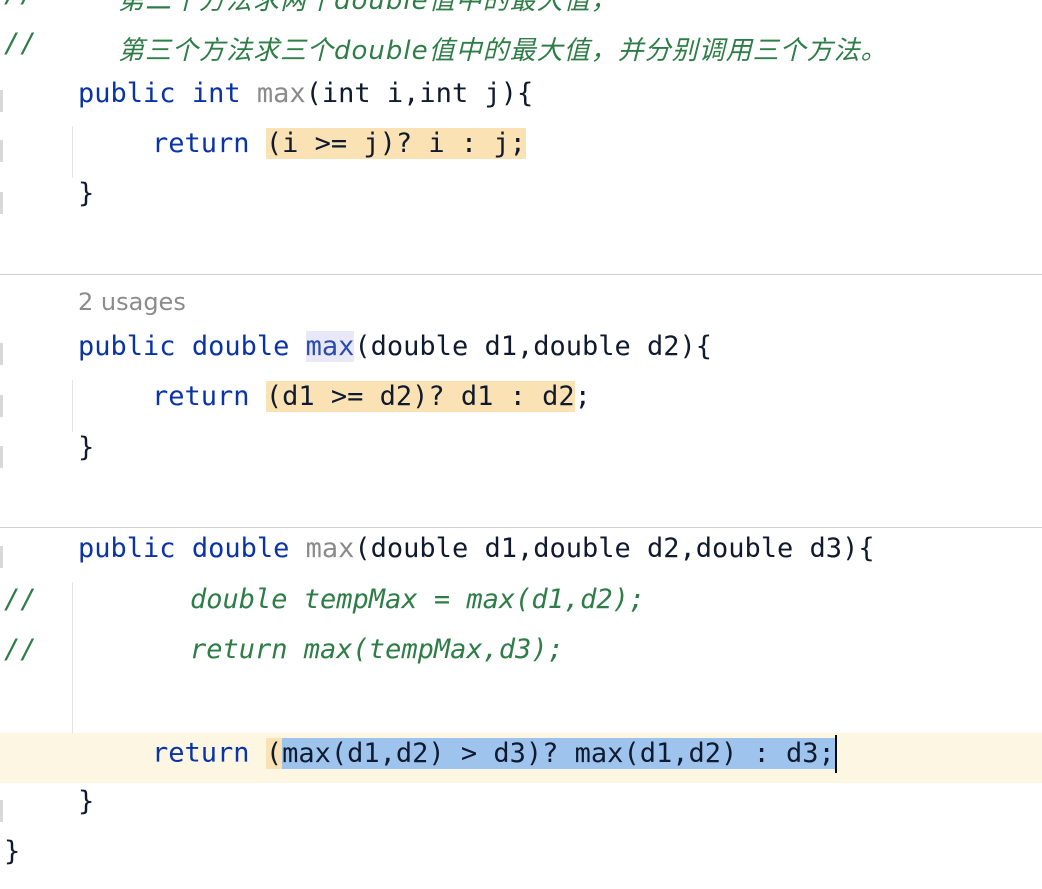 This screenshot has width=1042, height=889. Describe the element at coordinates (132, 302) in the screenshot. I see `usages-hint: 2 usages` at that location.